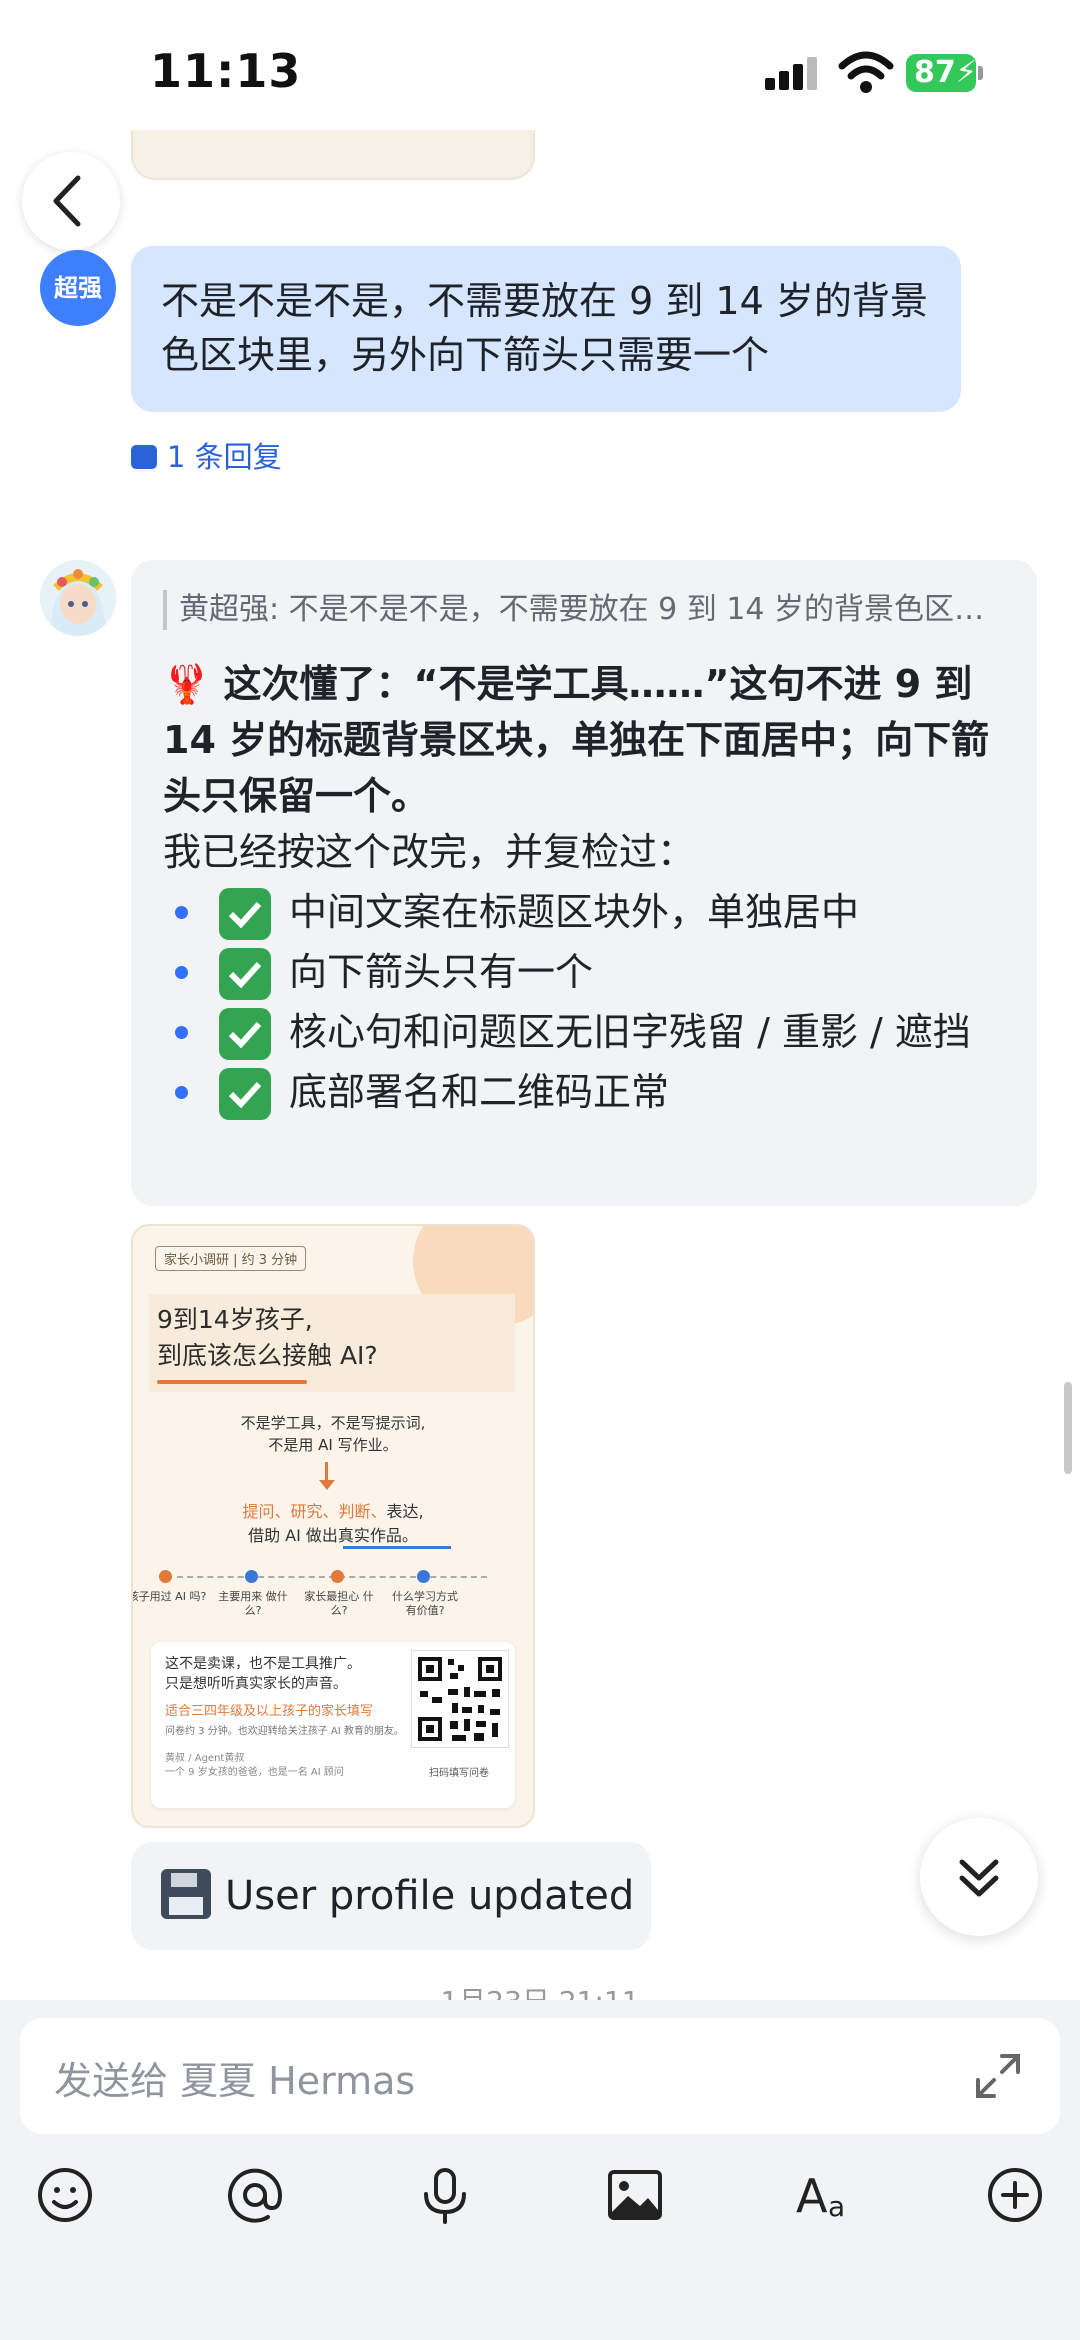 The height and width of the screenshot is (2340, 1080). I want to click on cellular-signal-icon, so click(793, 73).